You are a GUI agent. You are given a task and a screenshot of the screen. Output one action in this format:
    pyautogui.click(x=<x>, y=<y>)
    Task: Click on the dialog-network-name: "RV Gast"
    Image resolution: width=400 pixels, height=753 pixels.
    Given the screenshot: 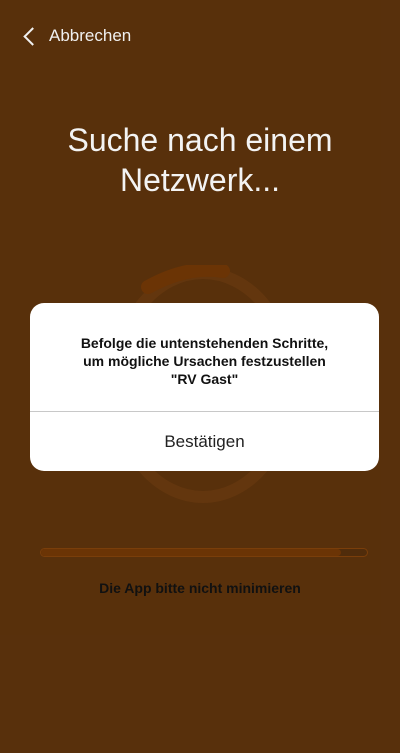 What is the action you would take?
    pyautogui.click(x=204, y=379)
    